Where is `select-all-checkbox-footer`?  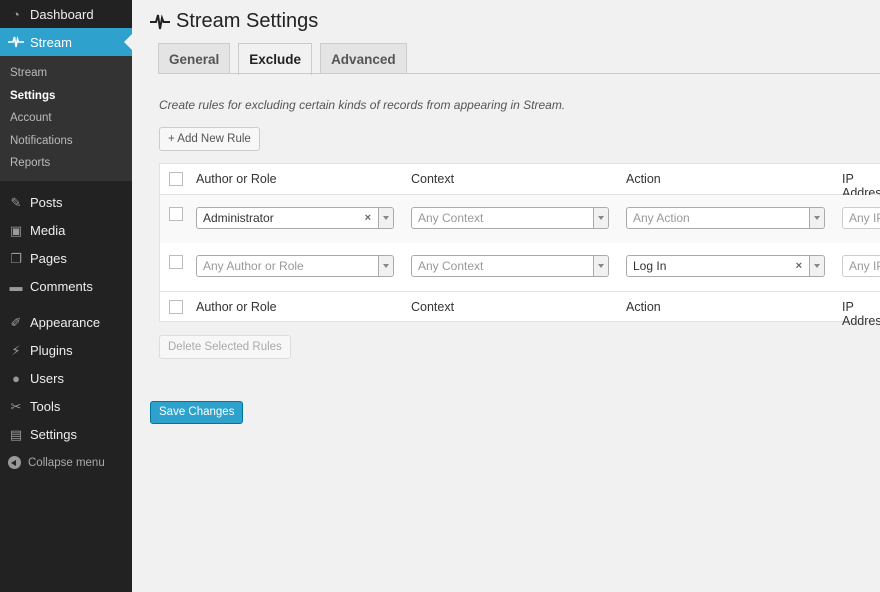
select-all-checkbox-footer is located at coordinates (176, 307).